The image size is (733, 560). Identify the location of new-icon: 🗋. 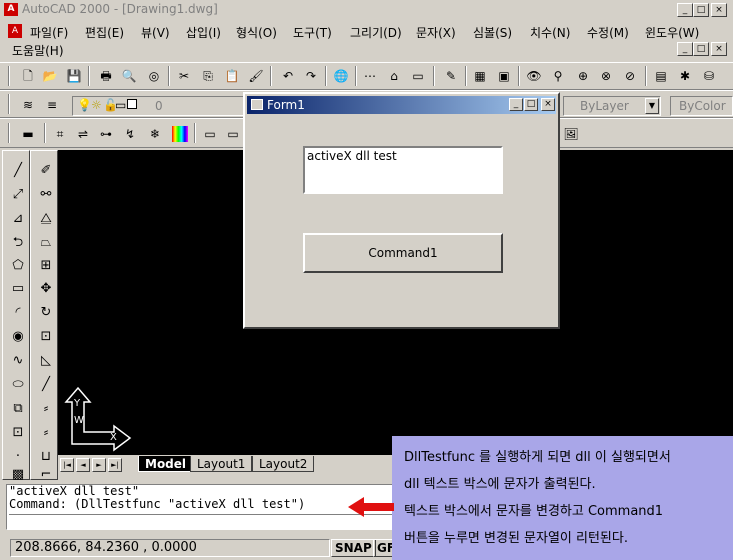
(28, 76).